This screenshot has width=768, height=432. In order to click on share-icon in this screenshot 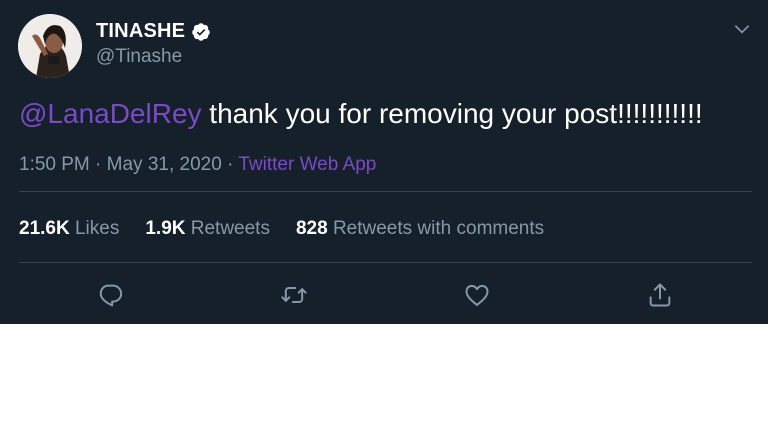, I will do `click(660, 295)`.